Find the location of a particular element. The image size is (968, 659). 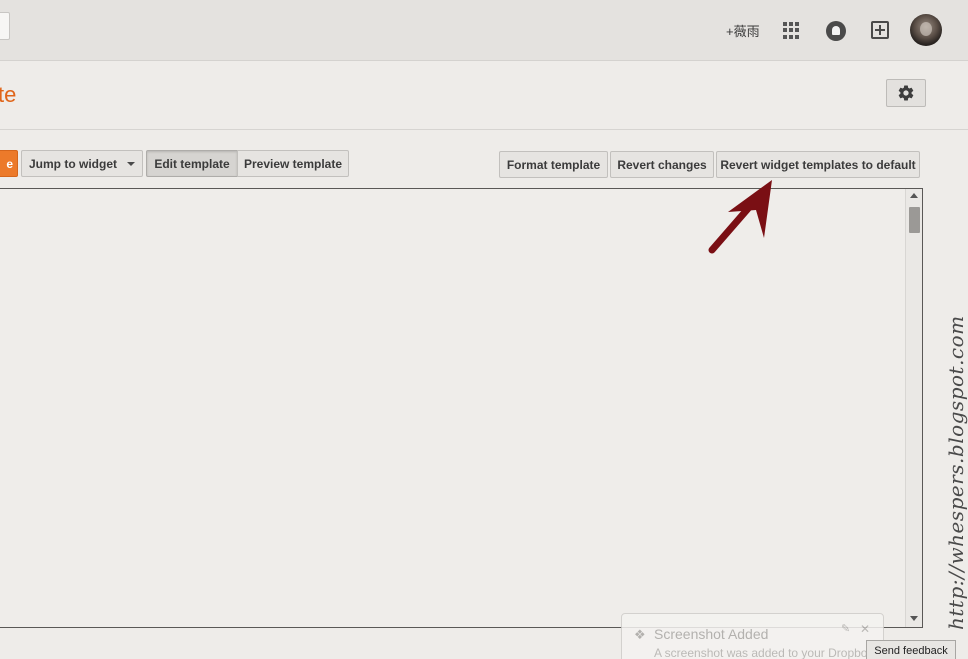

save-template-button: e is located at coordinates (9, 163).